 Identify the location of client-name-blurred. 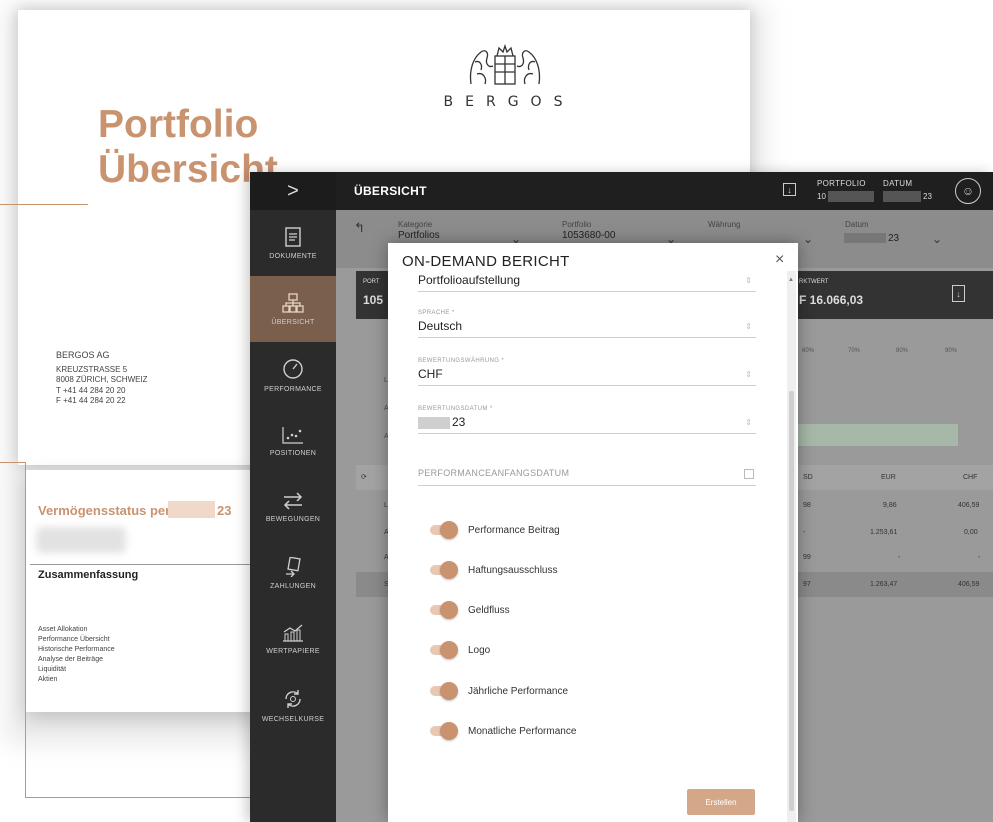
(81, 540).